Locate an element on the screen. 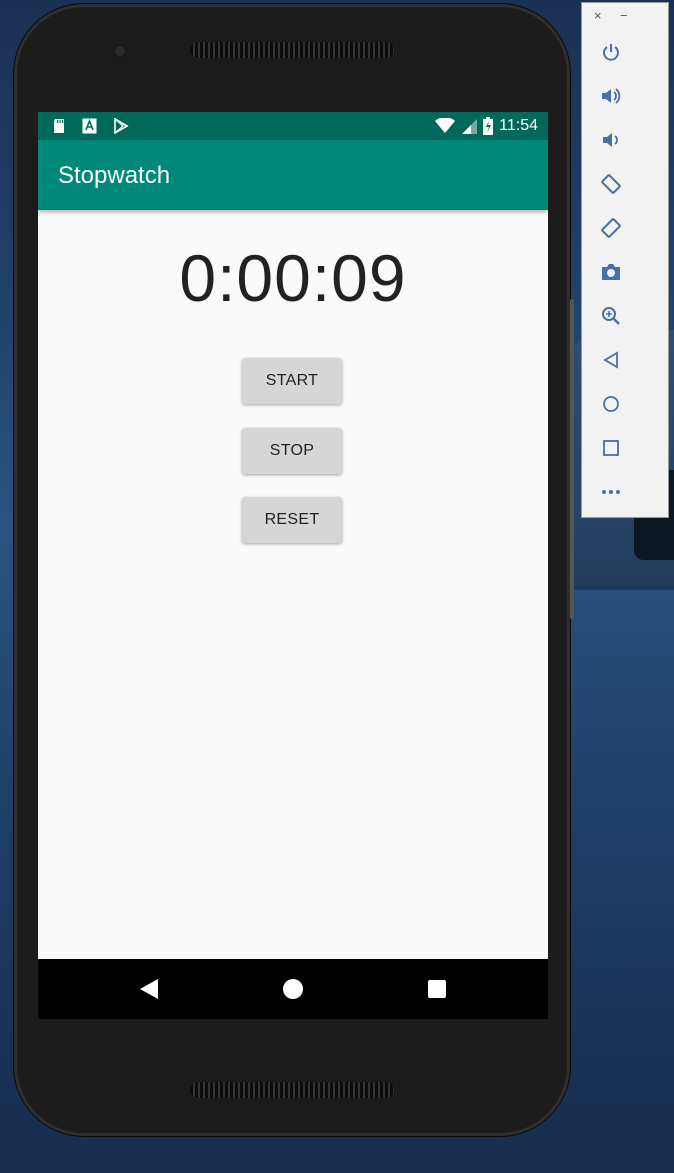  stopwatch-time: 0:00:09 is located at coordinates (293, 278).